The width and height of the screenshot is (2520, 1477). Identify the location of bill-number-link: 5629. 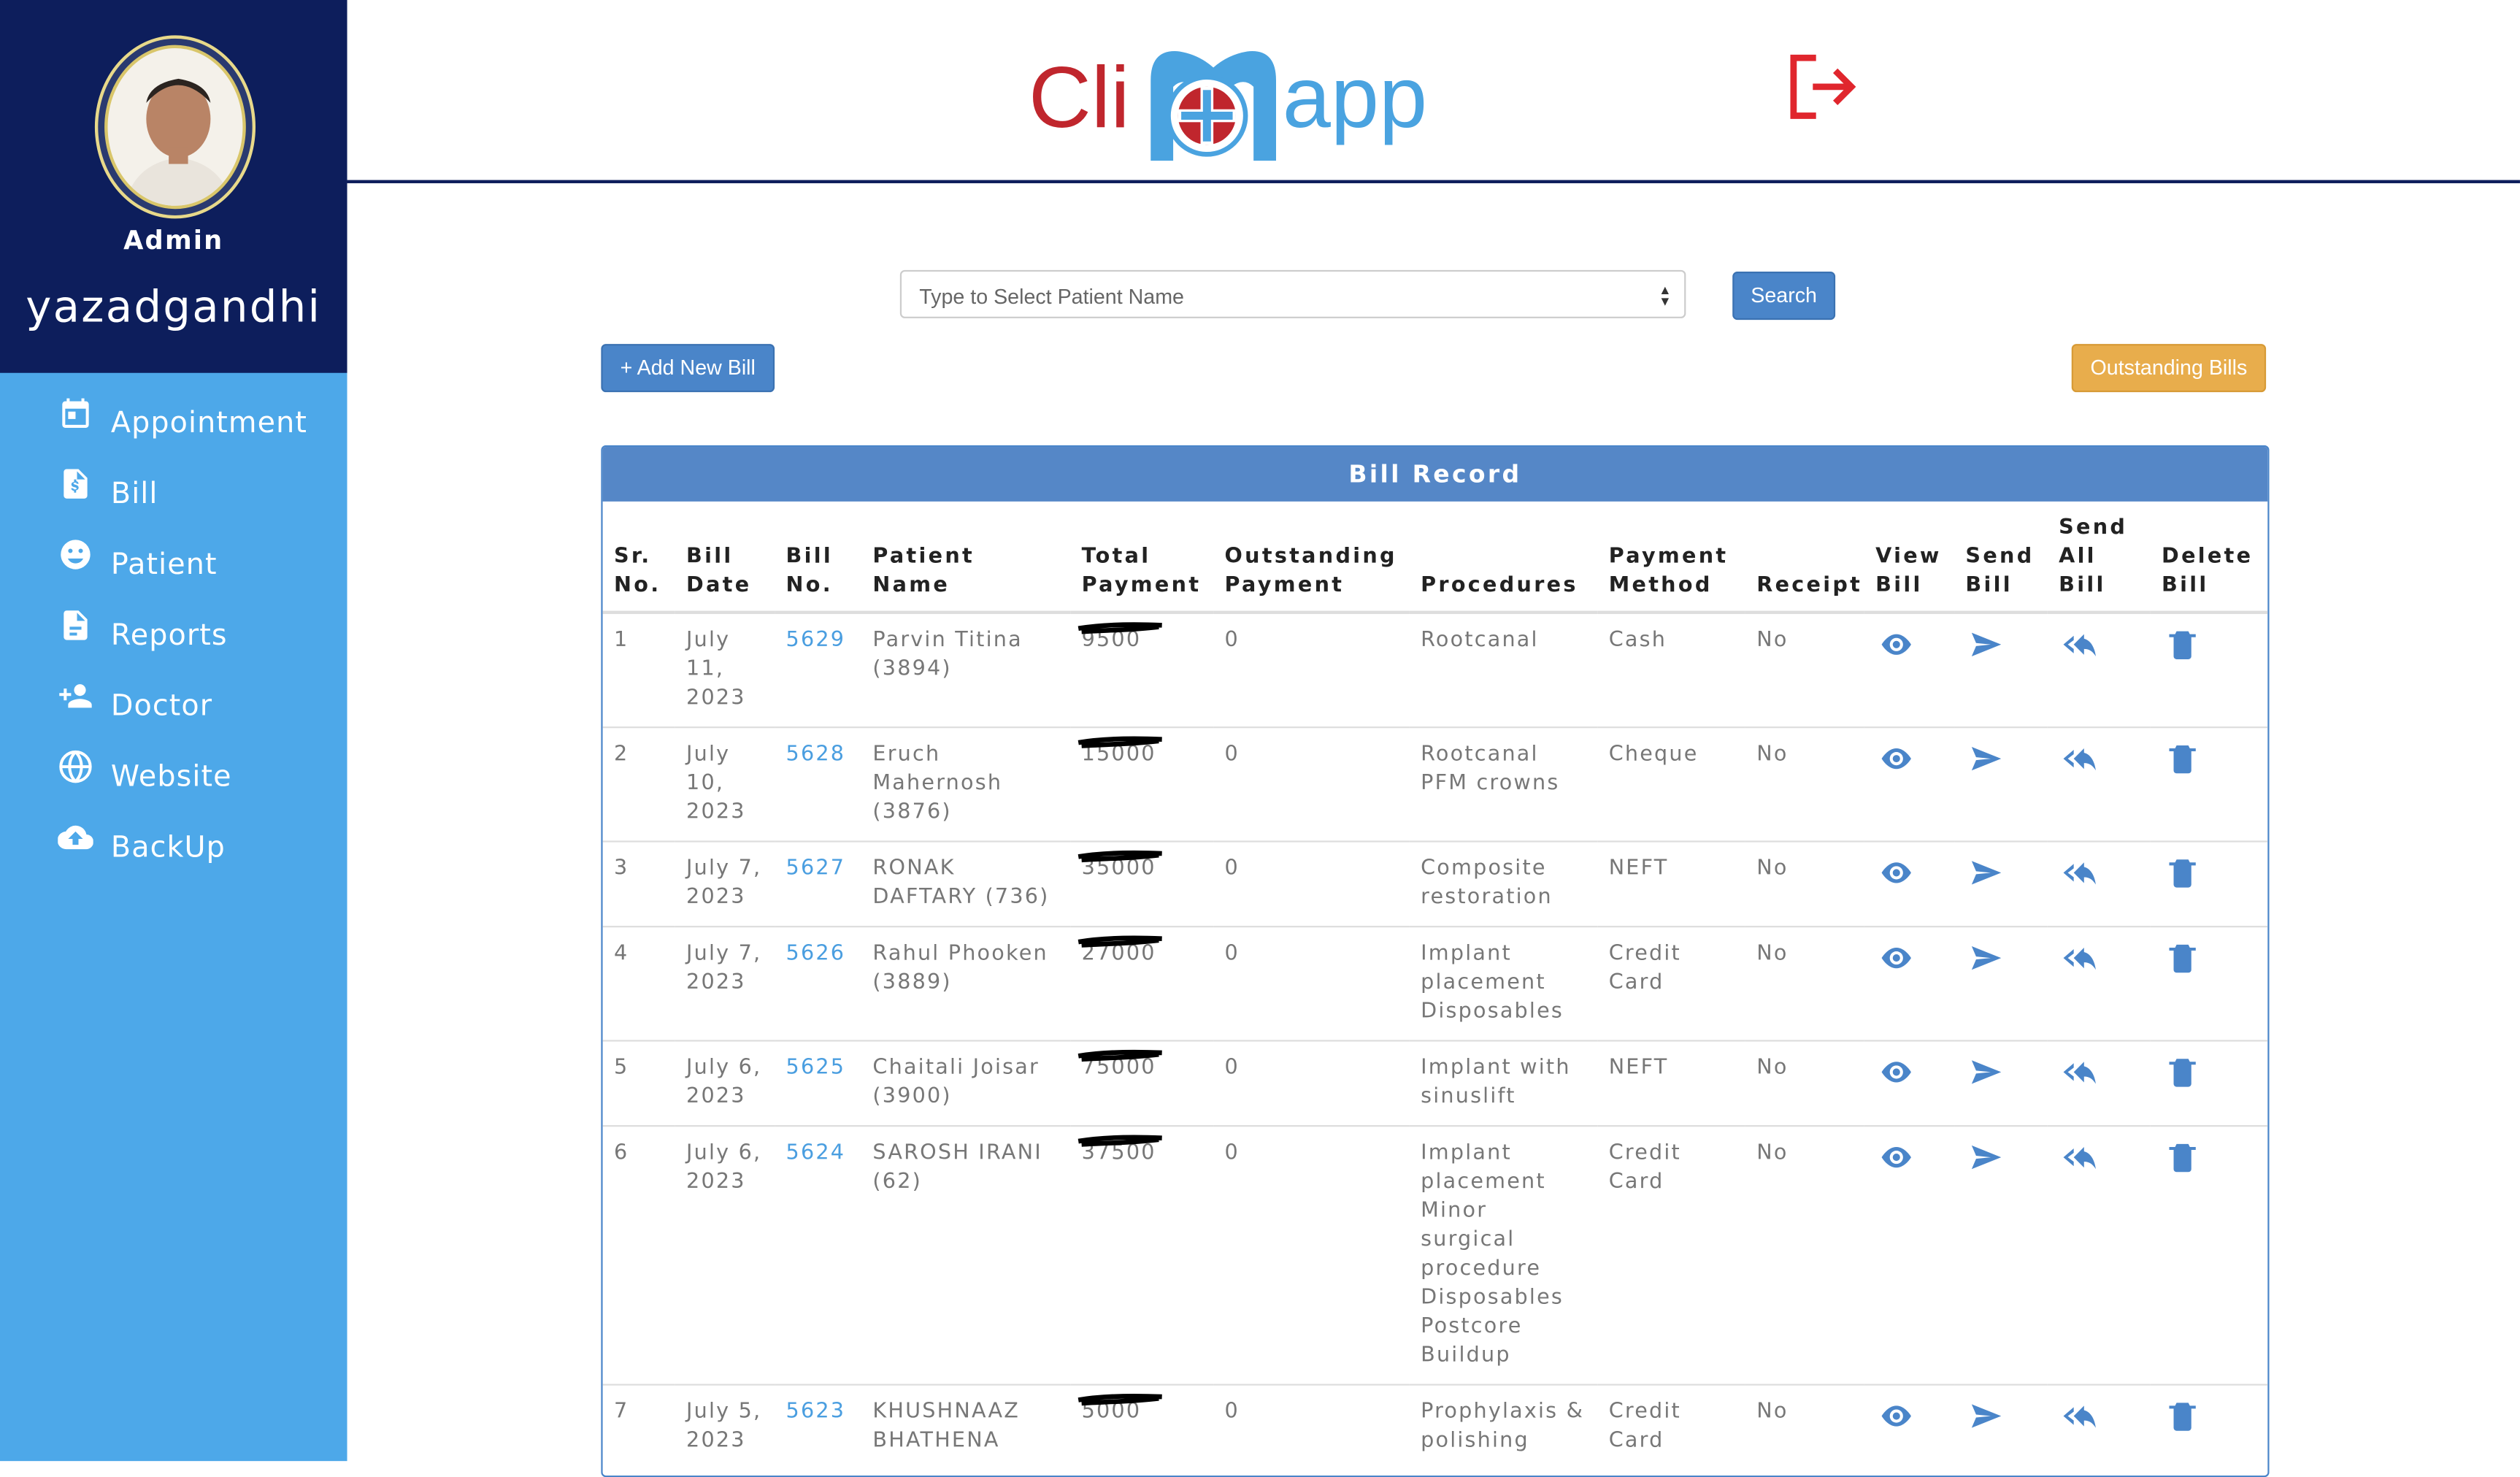
(818, 669).